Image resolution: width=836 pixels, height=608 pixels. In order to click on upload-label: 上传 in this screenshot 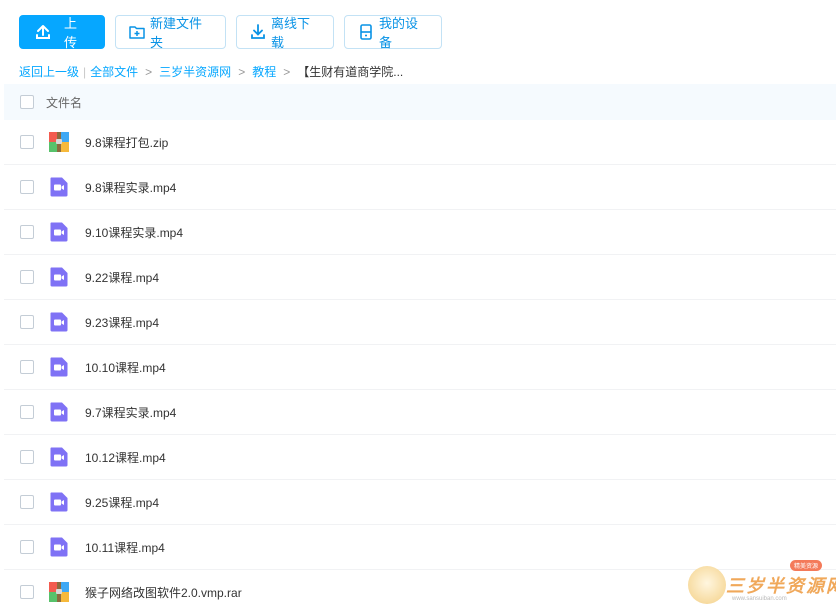, I will do `click(71, 33)`.